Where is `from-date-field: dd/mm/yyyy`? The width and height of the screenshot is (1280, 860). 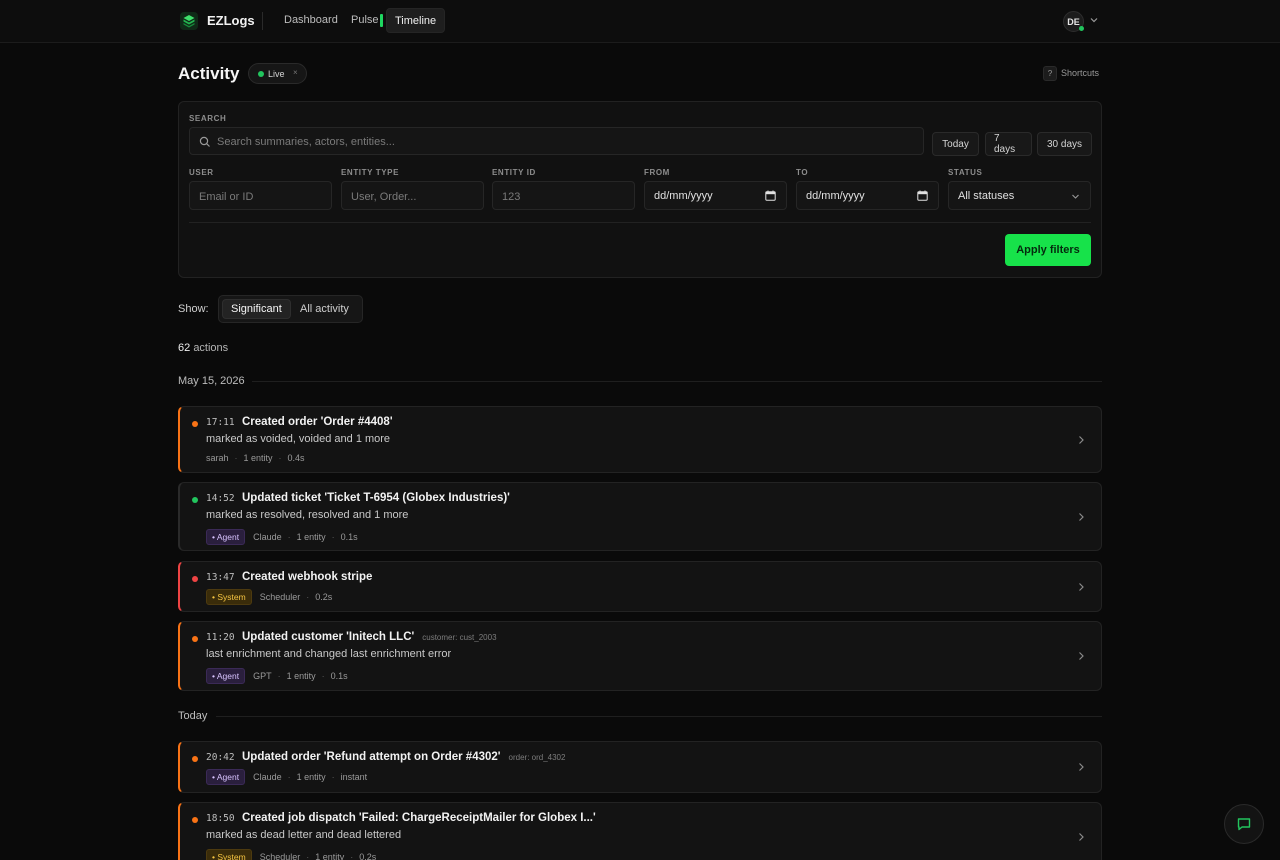
from-date-field: dd/mm/yyyy is located at coordinates (715, 195).